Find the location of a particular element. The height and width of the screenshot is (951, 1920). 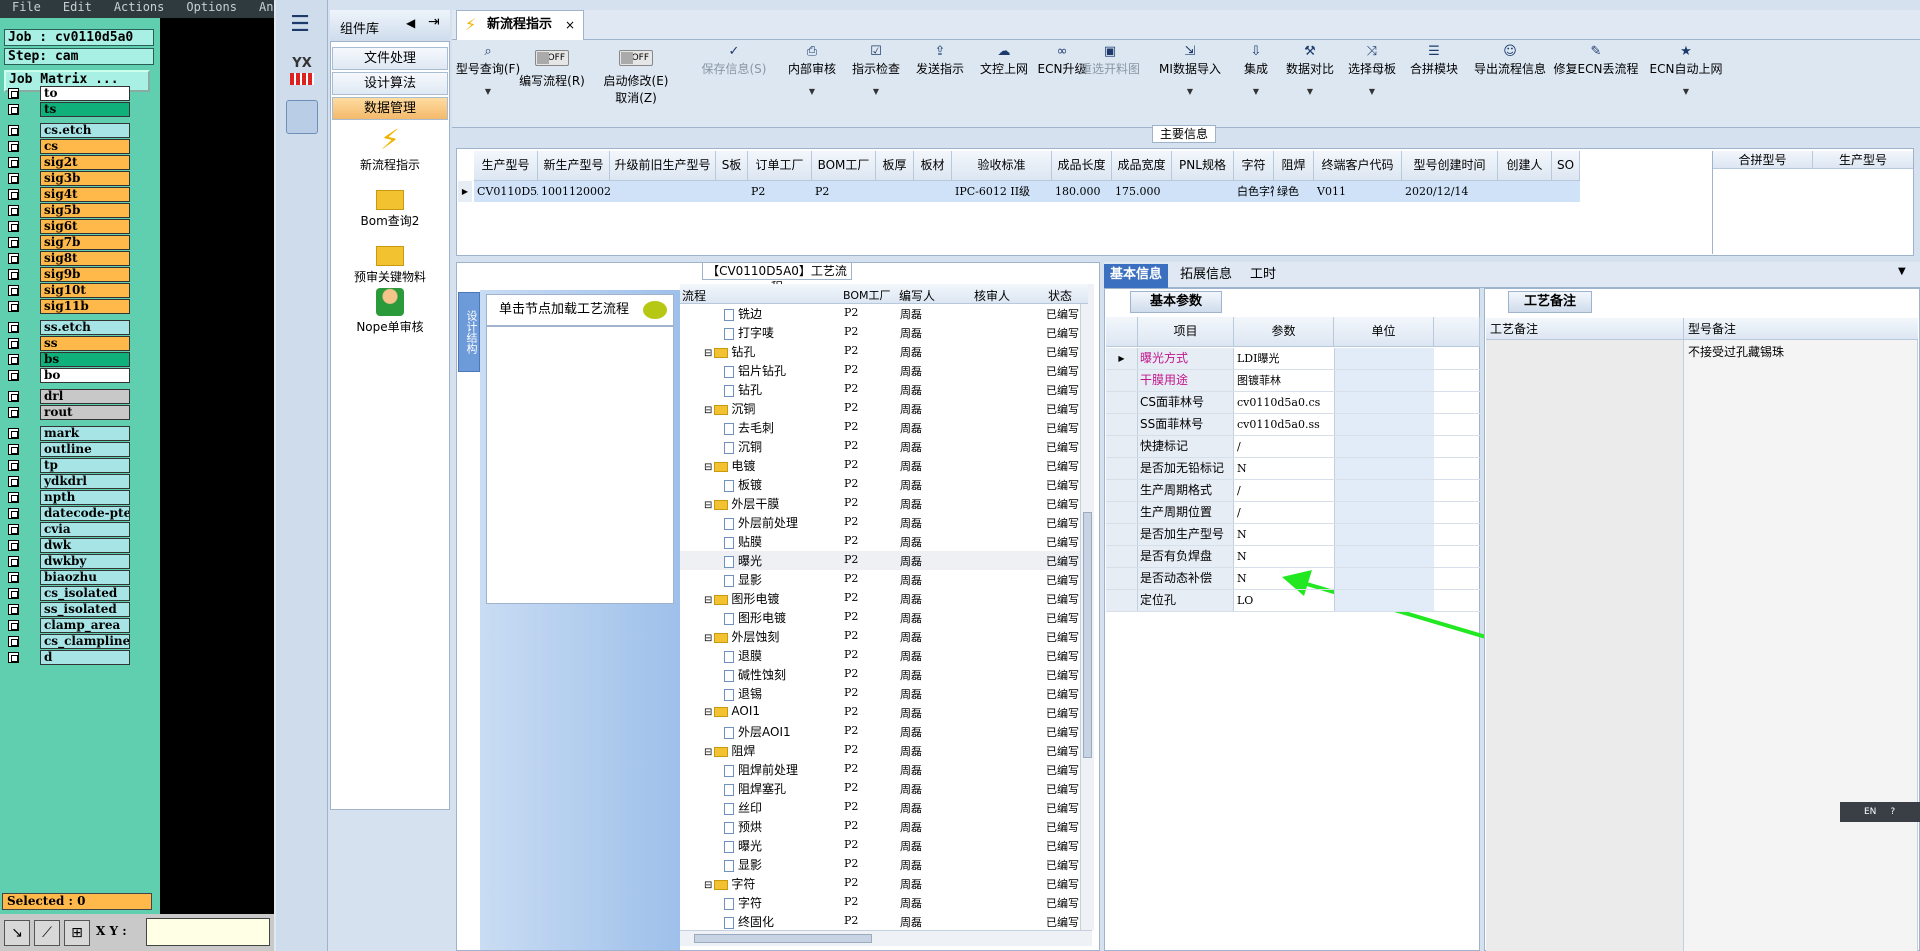

toolbar-toggle-off-button: OFF 编写流程(R) is located at coordinates (552, 66).